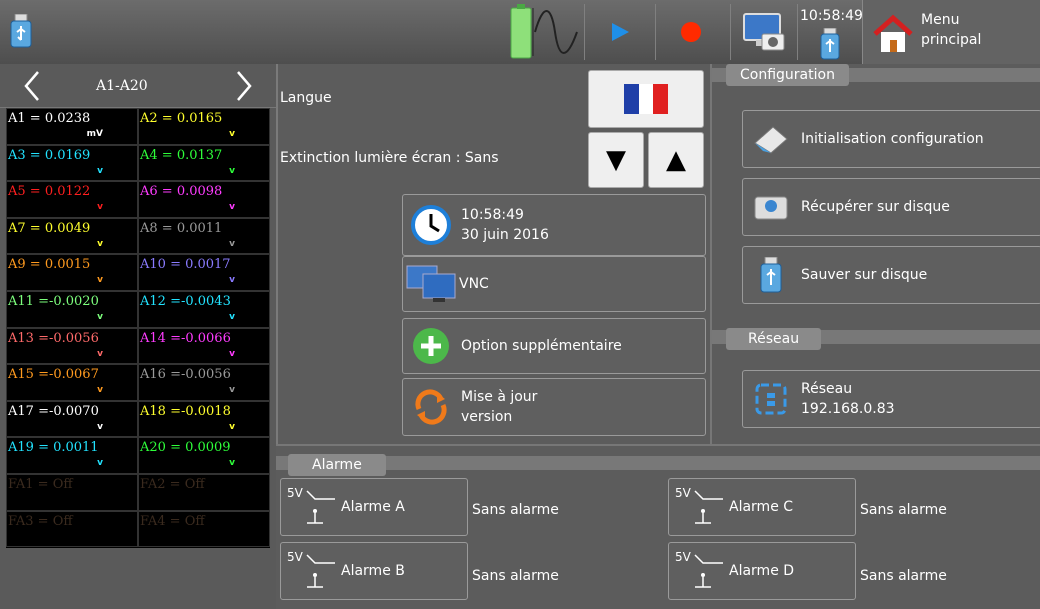 This screenshot has height=609, width=1040. Describe the element at coordinates (172, 521) in the screenshot. I see `channel-value: FA4 = Off` at that location.